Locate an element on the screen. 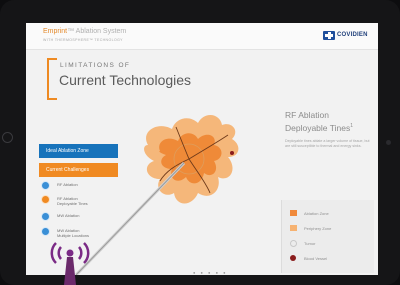 This screenshot has height=285, width=400. touch-gesture-icon is located at coordinates (70, 263).